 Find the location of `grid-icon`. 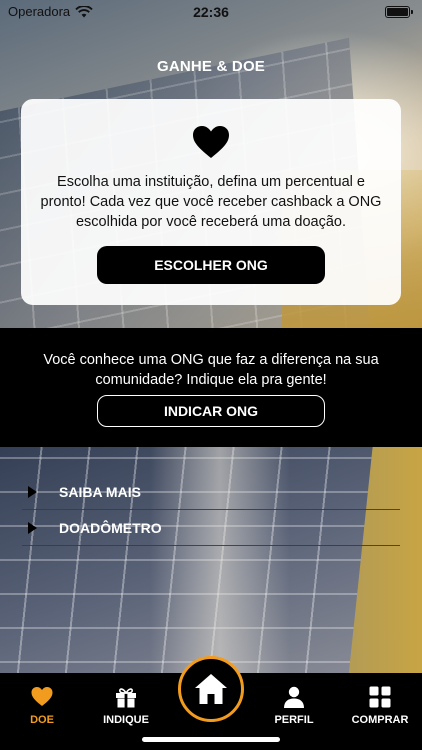

grid-icon is located at coordinates (380, 697).